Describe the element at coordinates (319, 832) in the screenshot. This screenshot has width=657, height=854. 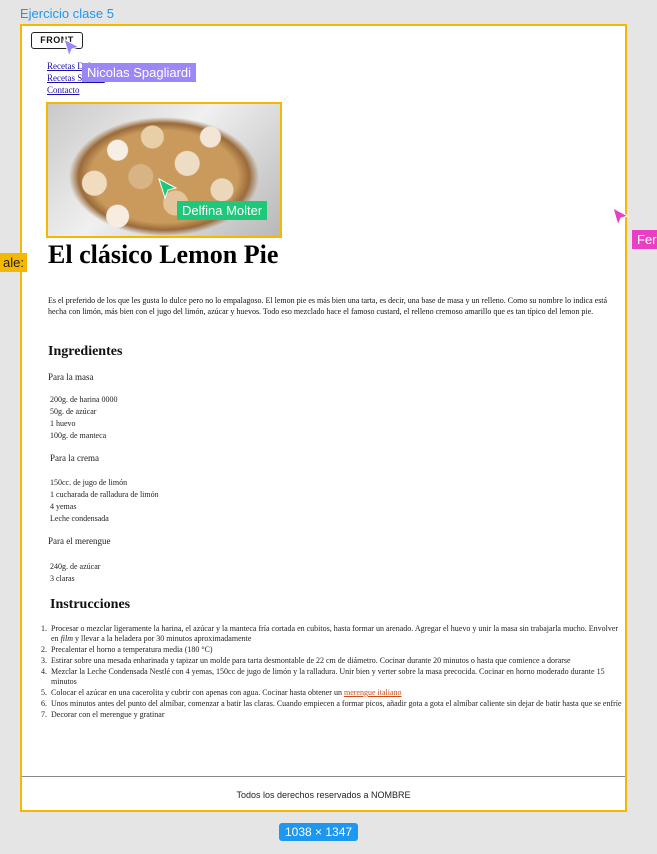
I see `frame-size-badge: 1038 × 1347` at that location.